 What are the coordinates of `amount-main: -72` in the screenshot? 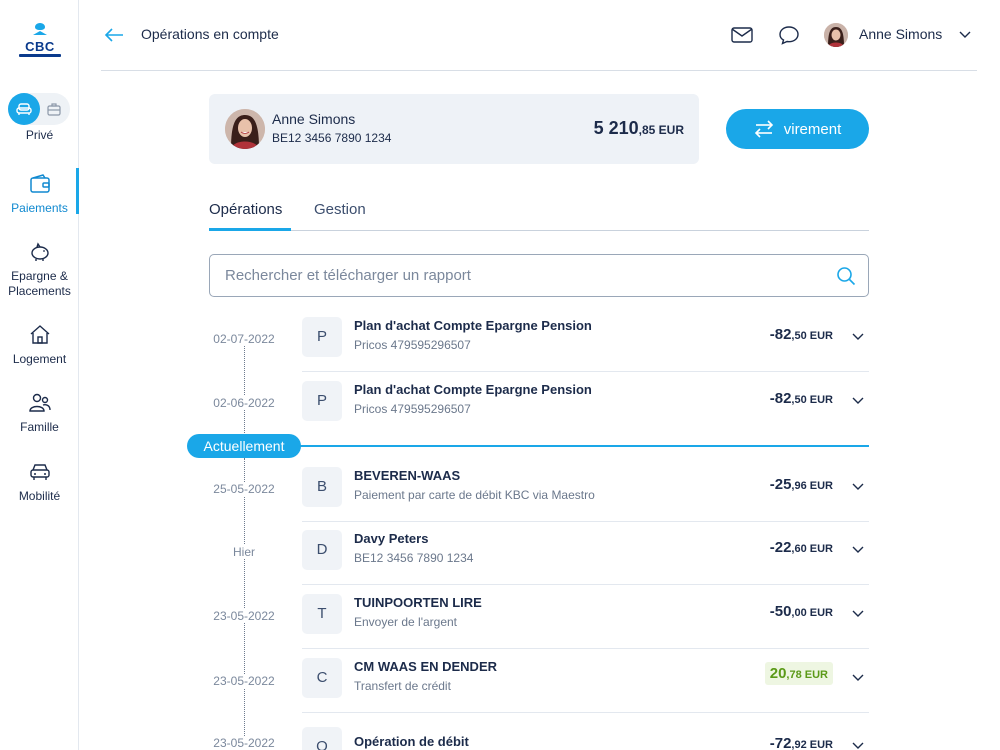 It's located at (780, 742).